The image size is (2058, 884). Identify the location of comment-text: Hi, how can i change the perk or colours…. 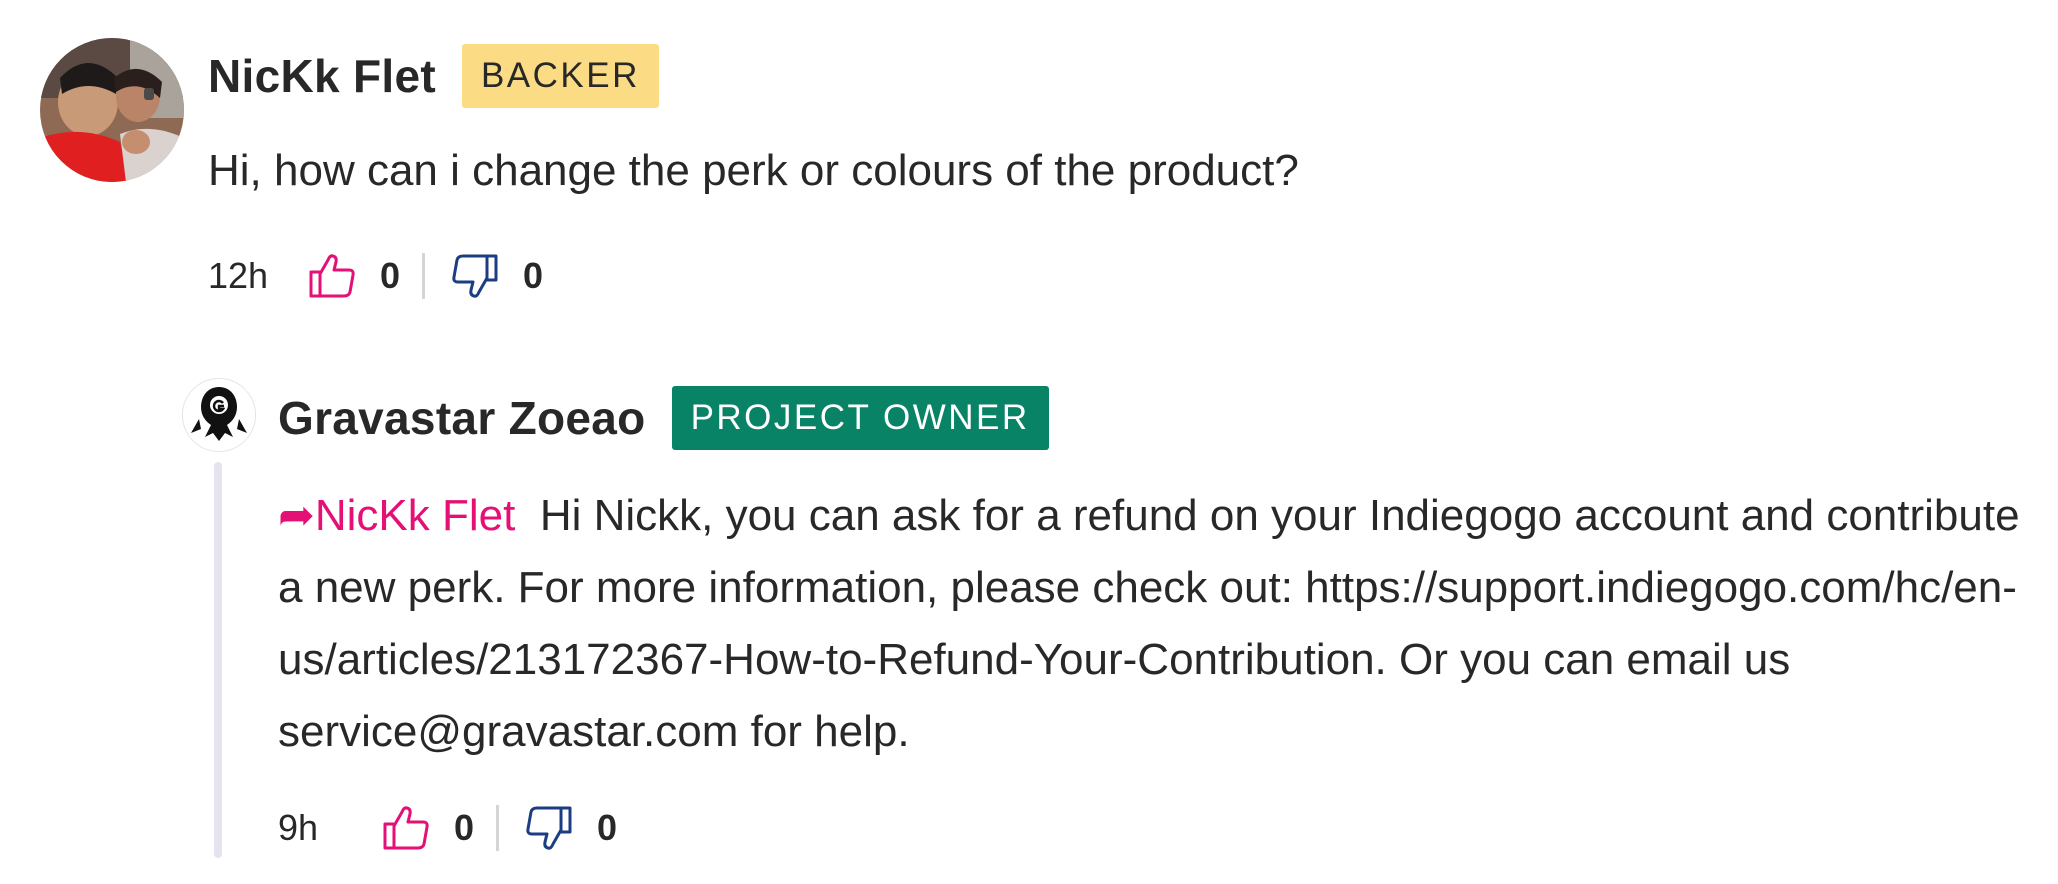
(753, 170).